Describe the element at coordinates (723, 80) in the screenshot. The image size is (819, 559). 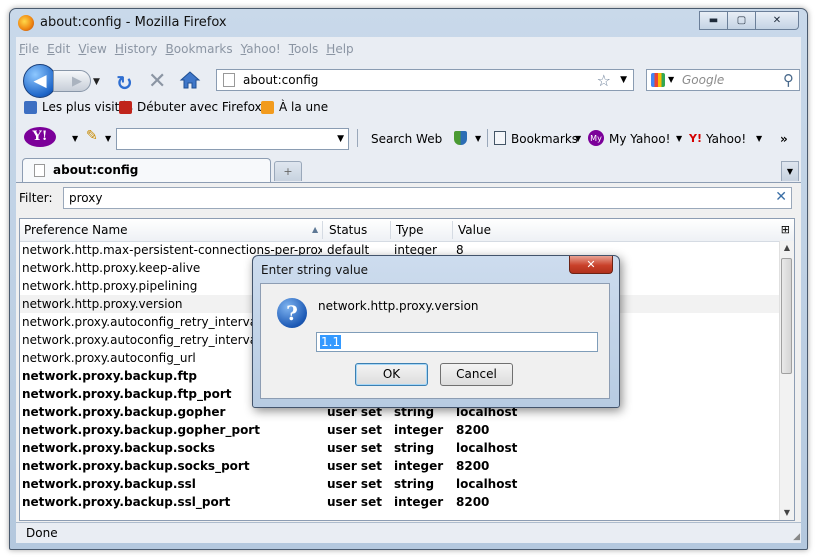
I see `search-bar: ▼ Google ⚲` at that location.